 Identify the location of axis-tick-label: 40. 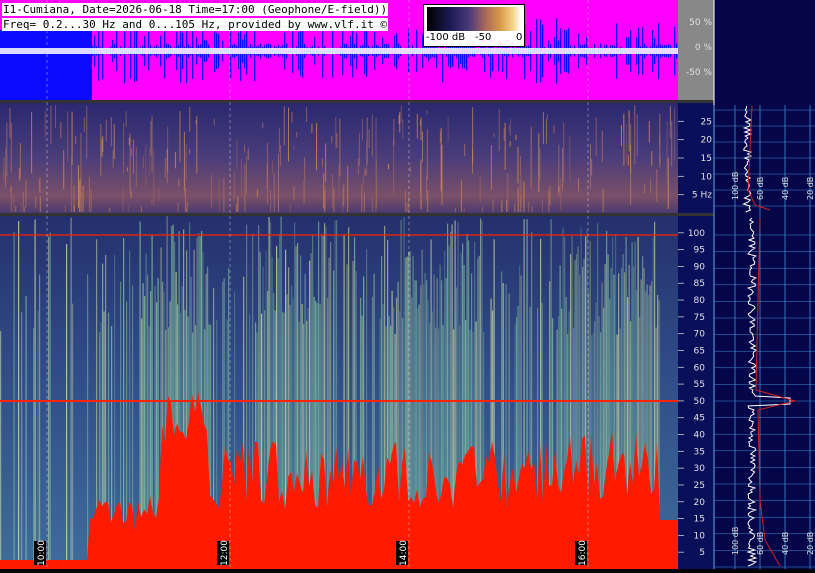
(700, 436).